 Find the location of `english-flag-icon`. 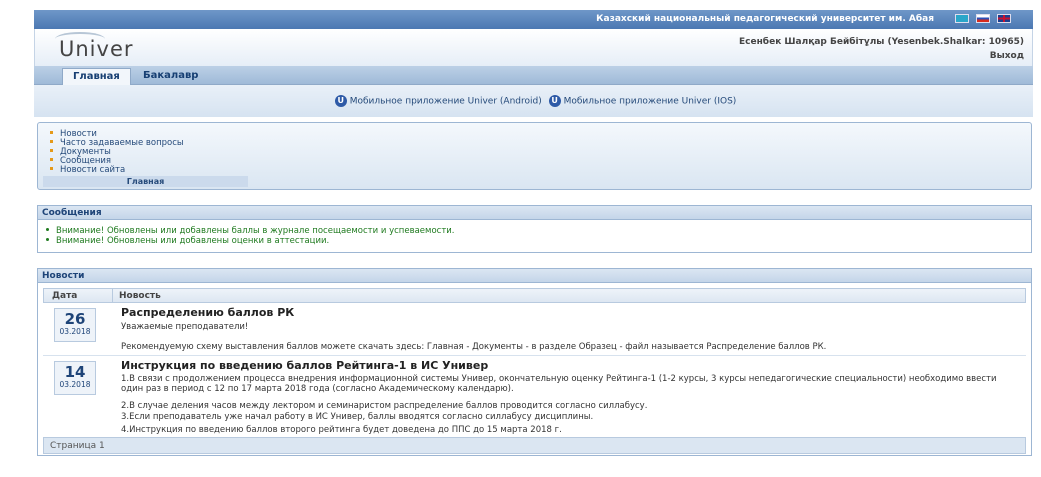

english-flag-icon is located at coordinates (1004, 18).